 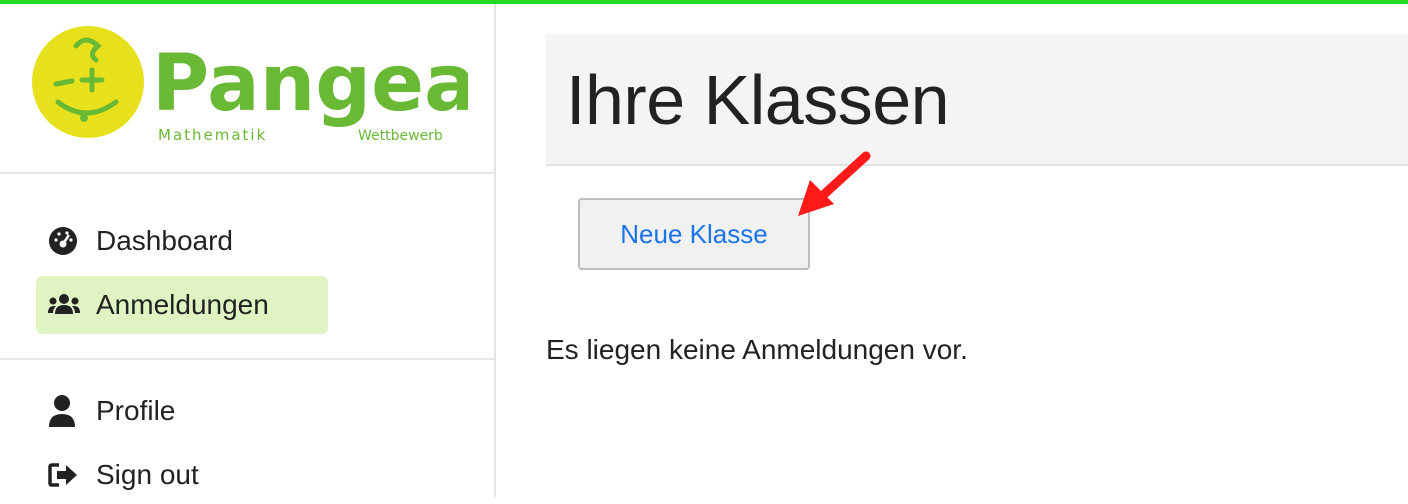 I want to click on svg-text: Pangea, so click(x=310, y=84).